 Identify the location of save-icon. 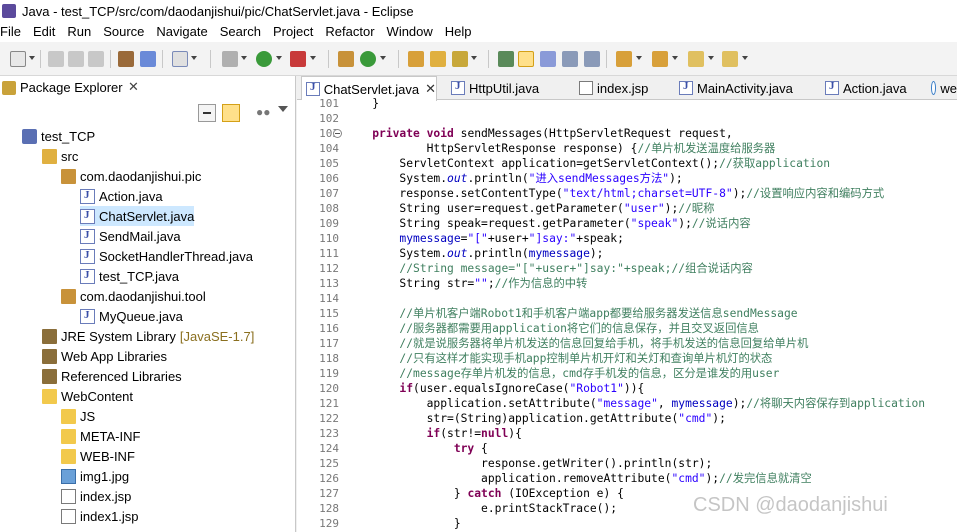
(56, 59).